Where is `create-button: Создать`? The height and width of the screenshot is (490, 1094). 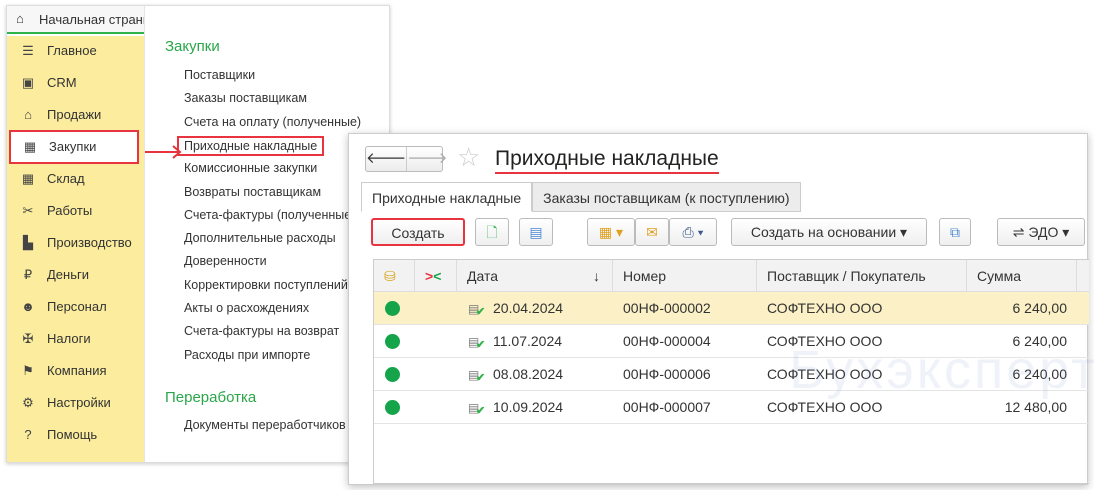
create-button: Создать is located at coordinates (418, 232).